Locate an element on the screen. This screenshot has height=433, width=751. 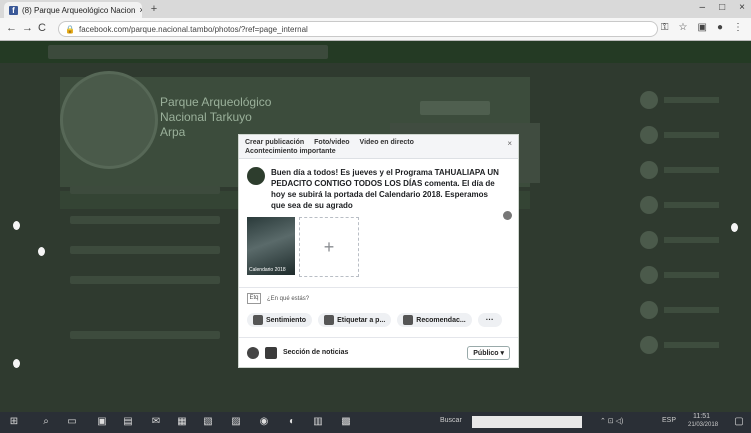
app-icon: ◐ is located at coordinates (292, 422).